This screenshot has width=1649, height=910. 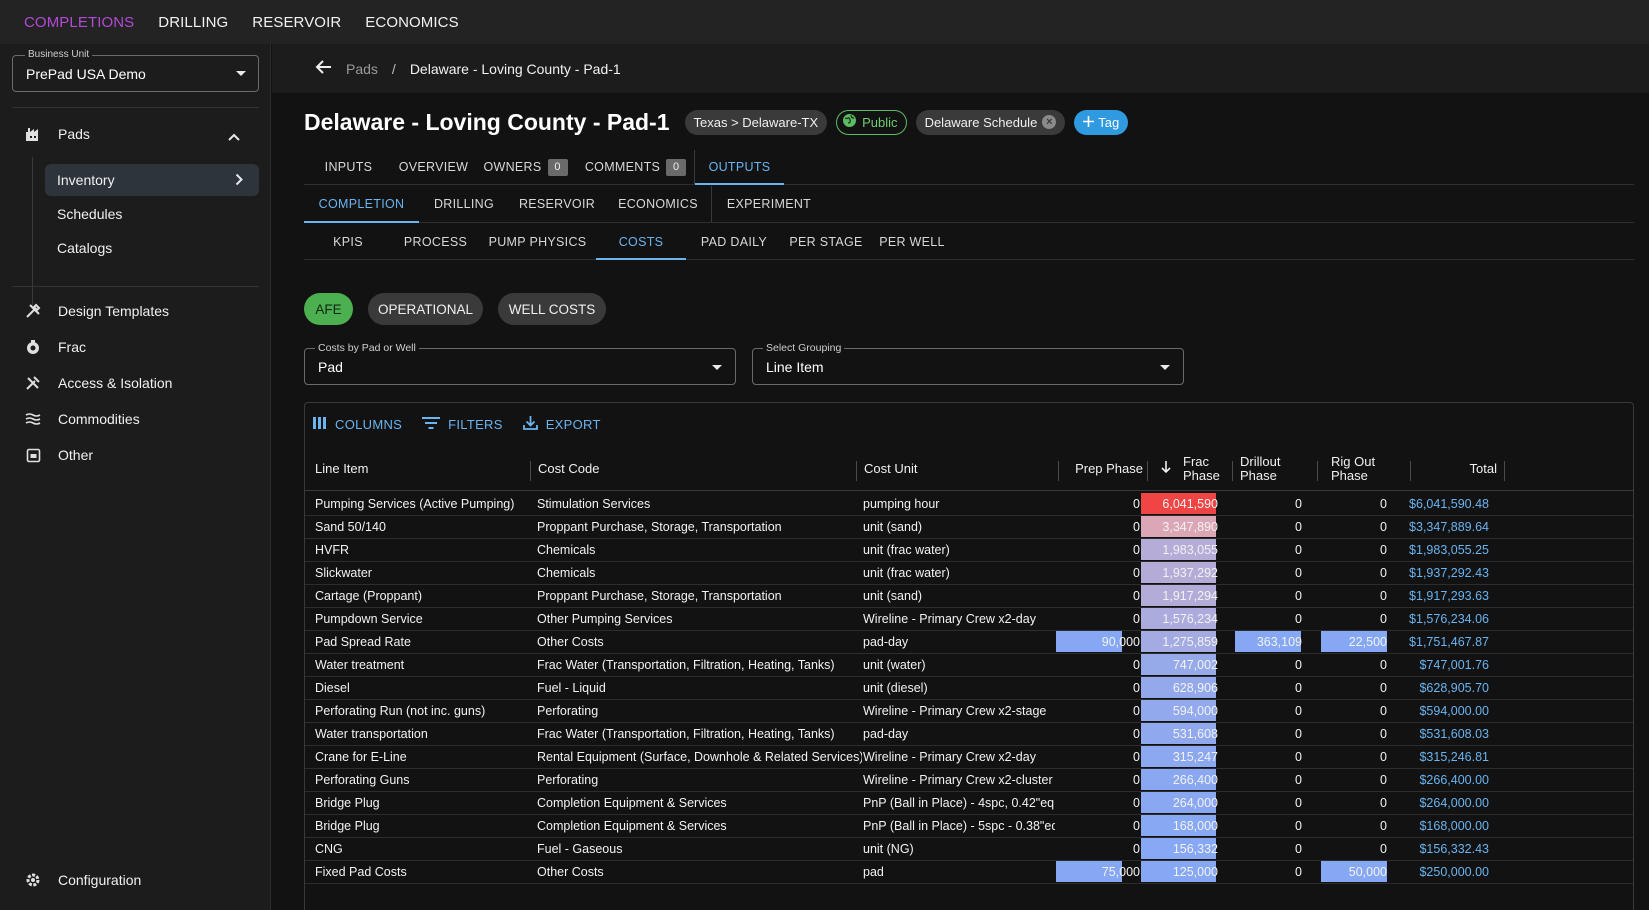 What do you see at coordinates (959, 469) in the screenshot?
I see `header-cost-unit: Cost Unit` at bounding box center [959, 469].